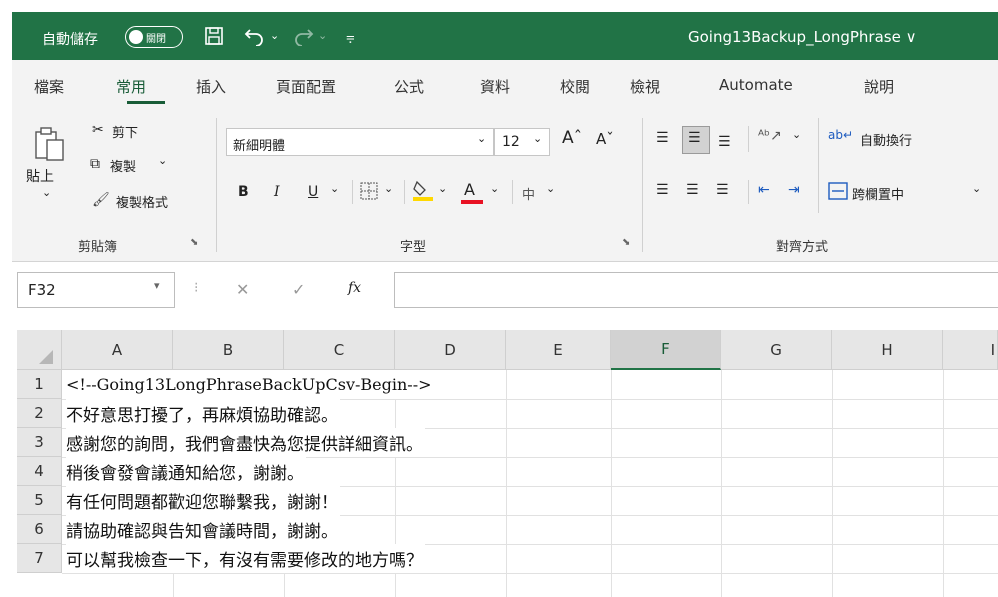 The height and width of the screenshot is (597, 998). I want to click on row-header: 7, so click(39, 558).